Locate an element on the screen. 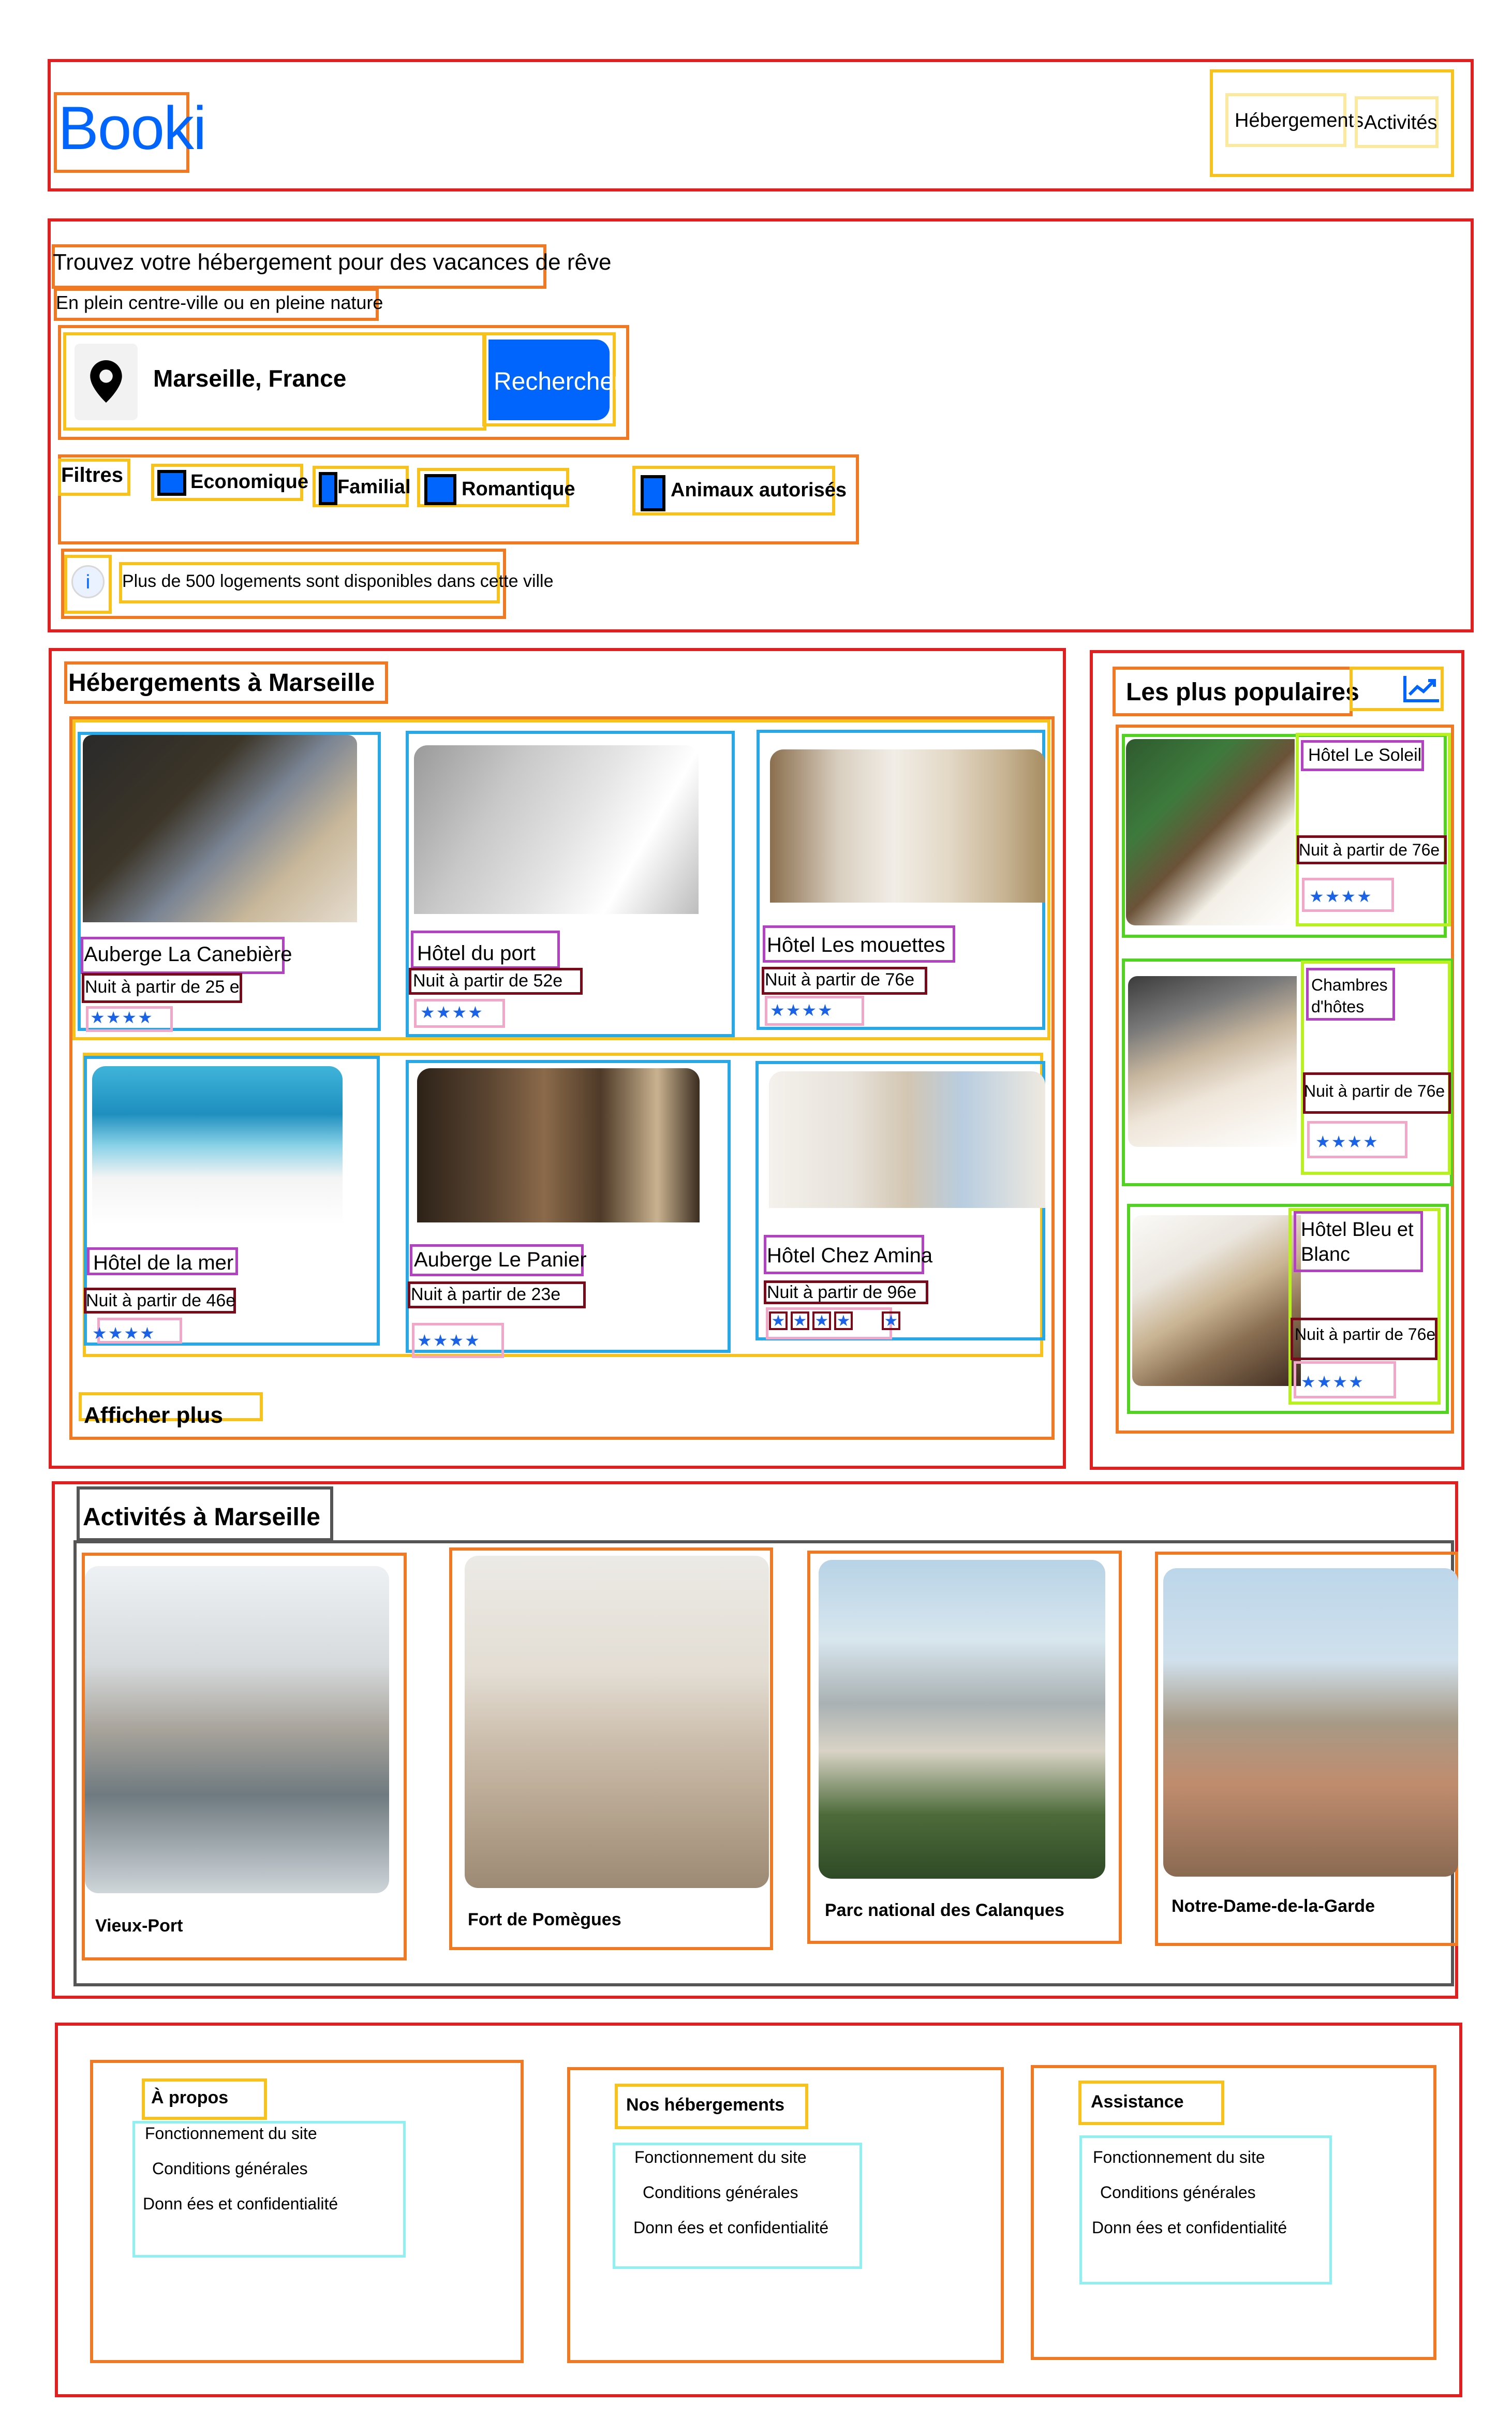 Image resolution: width=1512 pixels, height=2433 pixels. lodging-name: Hôtel du port is located at coordinates (477, 953).